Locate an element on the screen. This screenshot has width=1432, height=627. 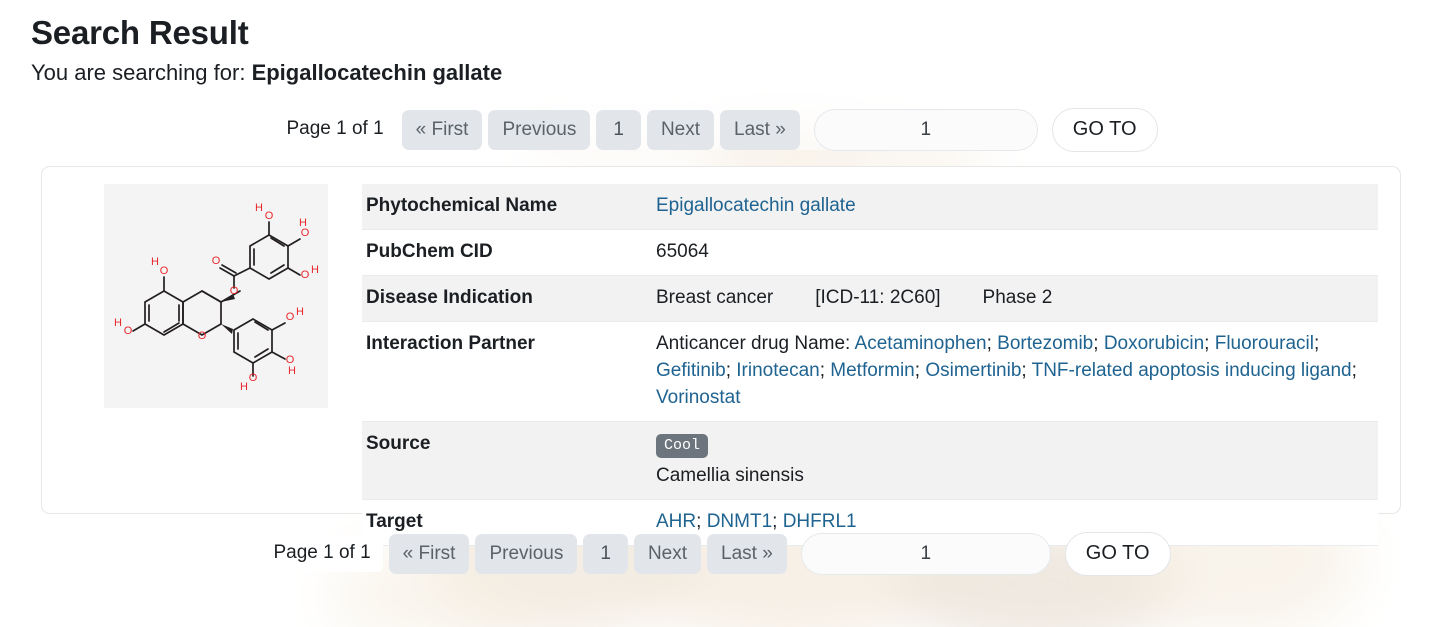
chemical-structure-image: O O O OH OH OH OH OH OH OH OH is located at coordinates (216, 295).